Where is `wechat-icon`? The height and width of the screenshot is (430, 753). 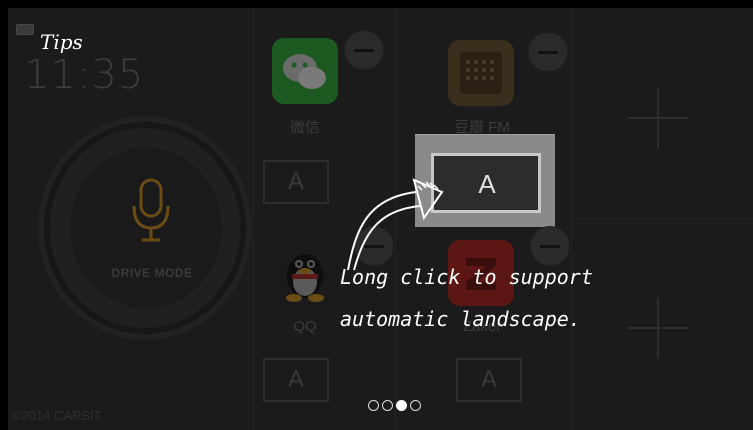
wechat-icon is located at coordinates (305, 71).